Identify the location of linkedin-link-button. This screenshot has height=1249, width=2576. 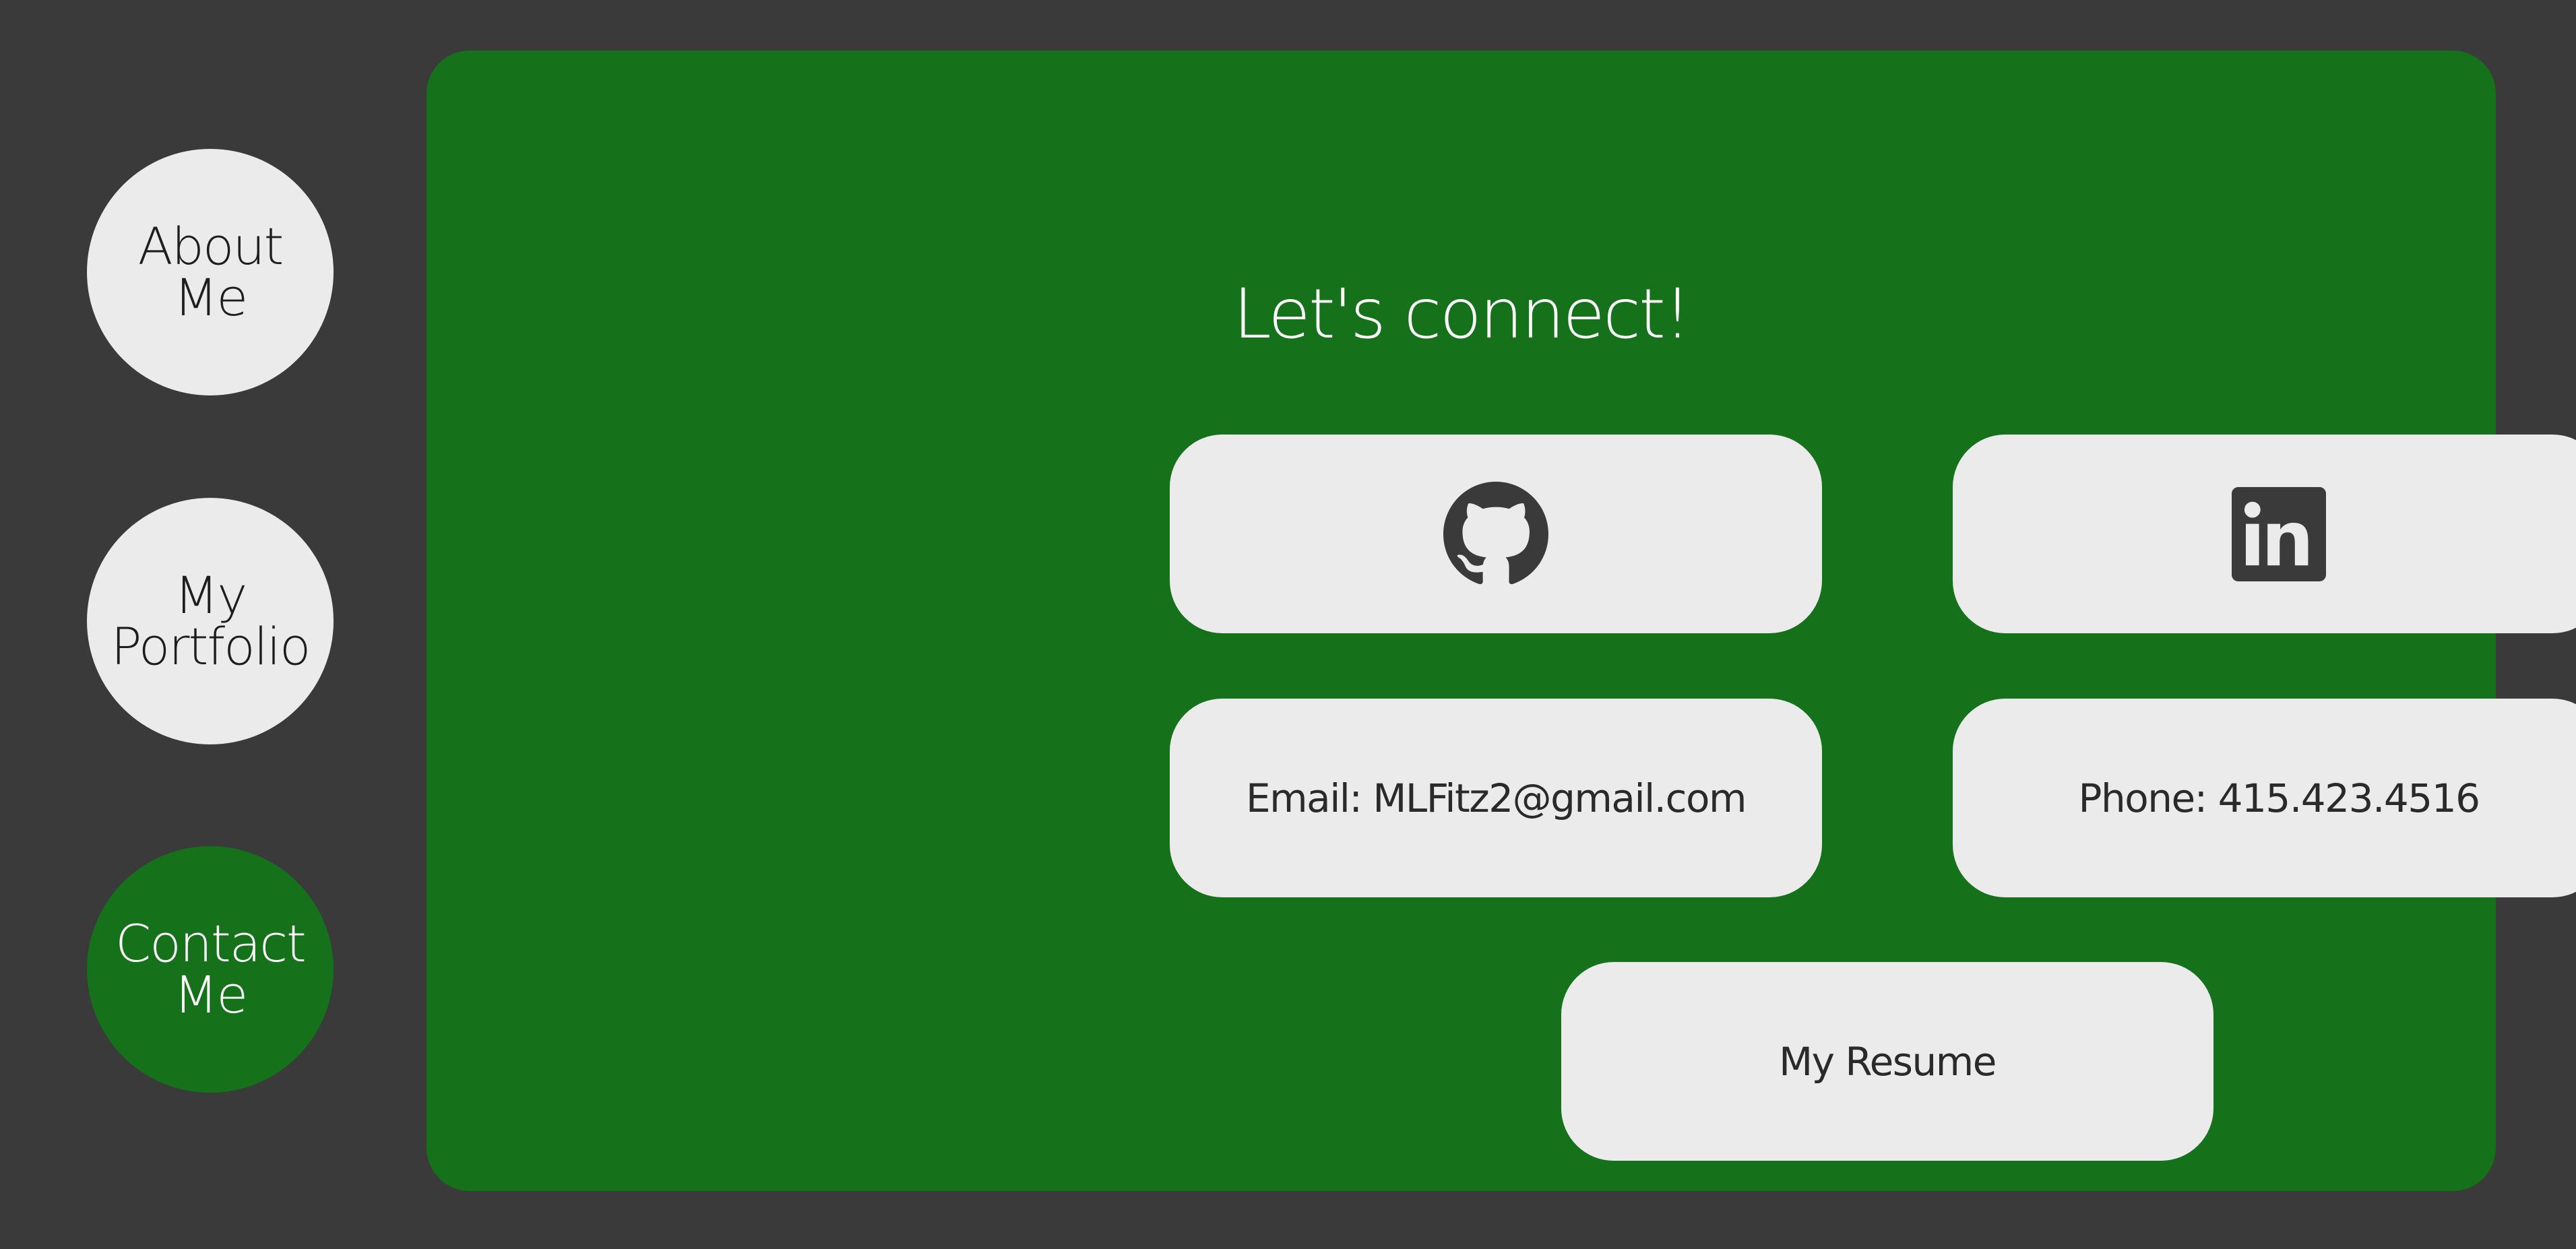
(2264, 534).